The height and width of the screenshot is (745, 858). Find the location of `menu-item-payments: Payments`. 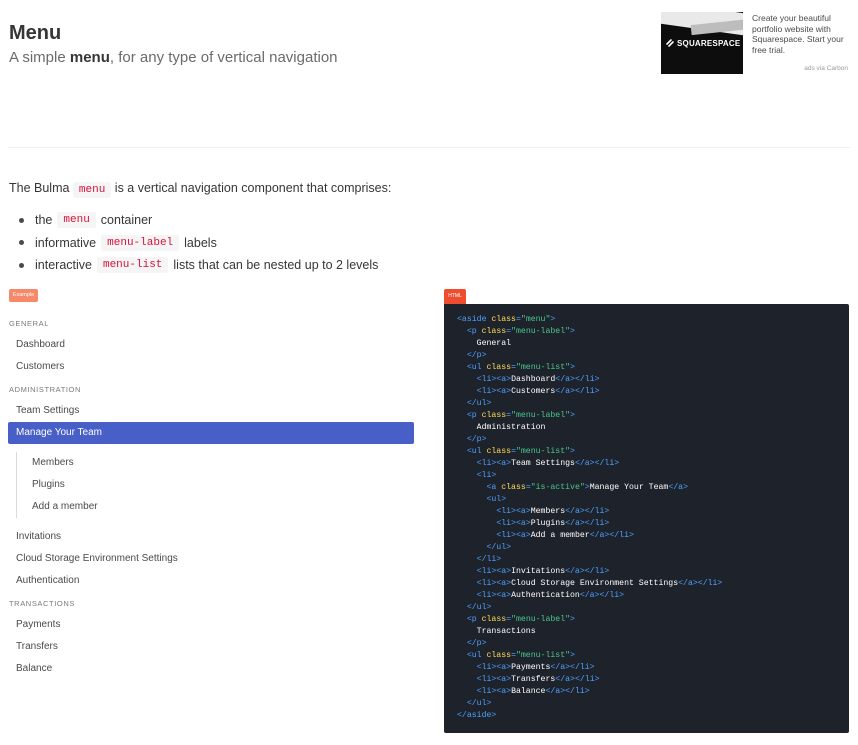

menu-item-payments: Payments is located at coordinates (211, 625).